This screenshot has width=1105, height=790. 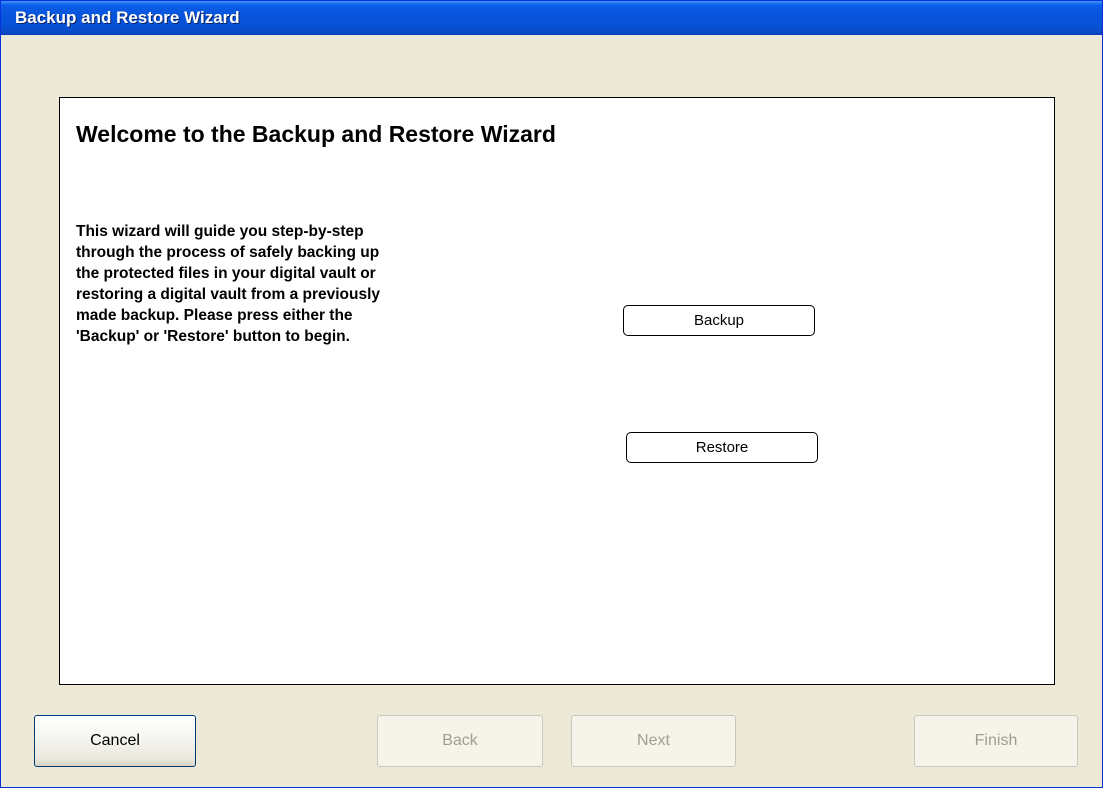 What do you see at coordinates (719, 320) in the screenshot?
I see `backup-button: Backup` at bounding box center [719, 320].